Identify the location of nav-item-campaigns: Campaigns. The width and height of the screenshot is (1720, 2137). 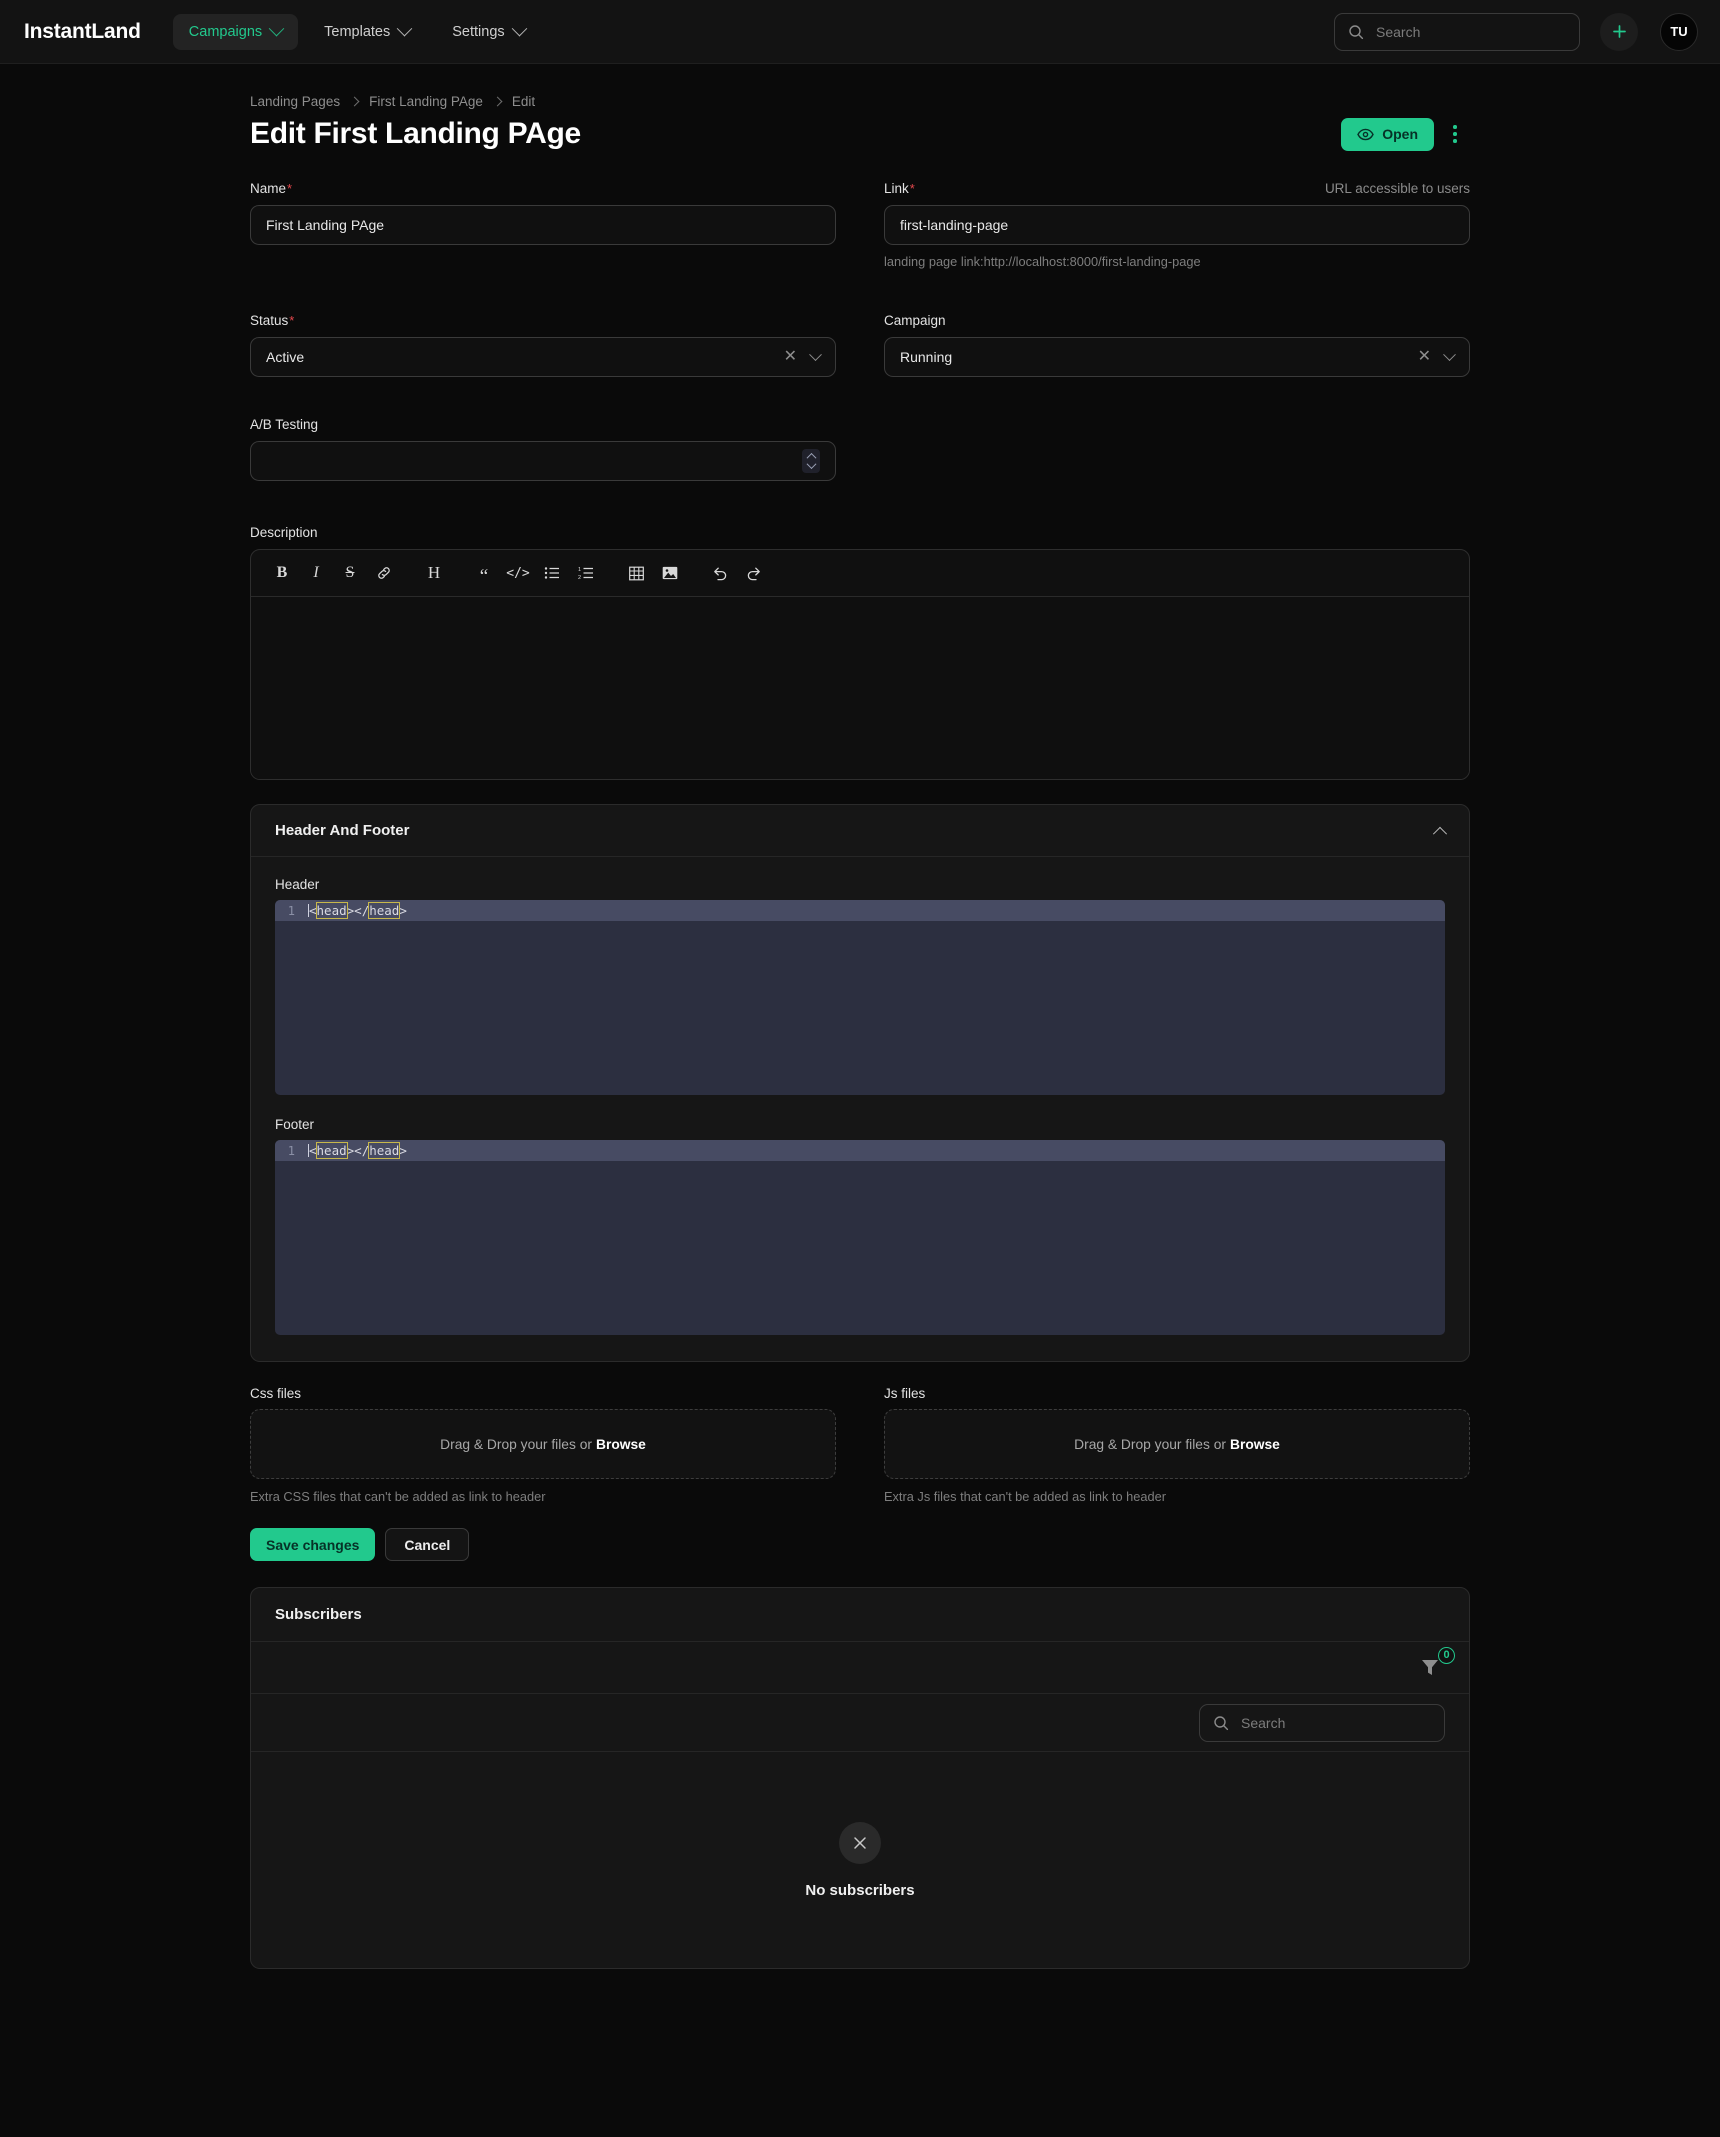
(235, 31).